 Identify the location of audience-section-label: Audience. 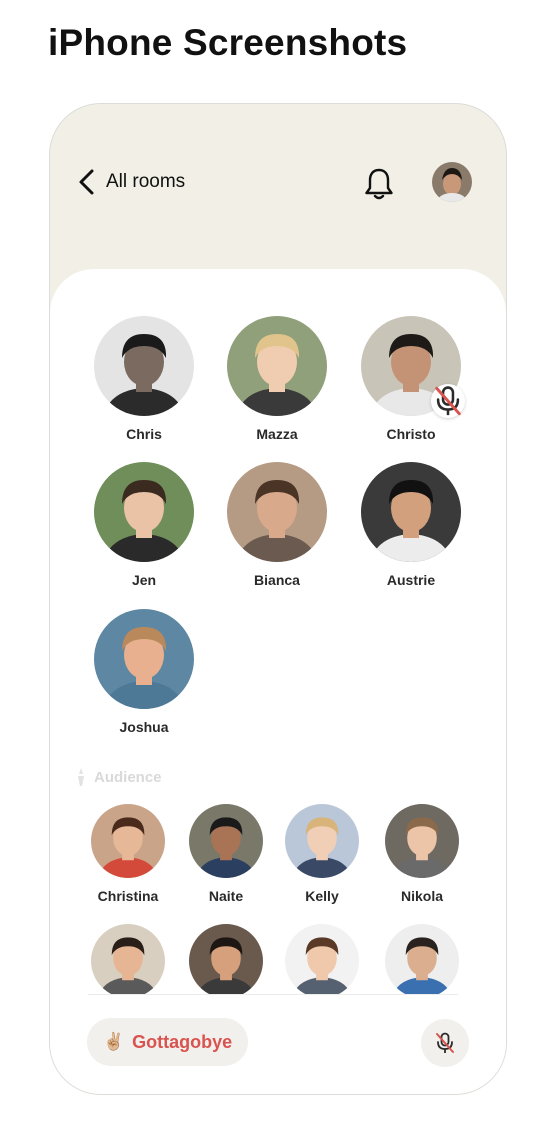
(117, 777).